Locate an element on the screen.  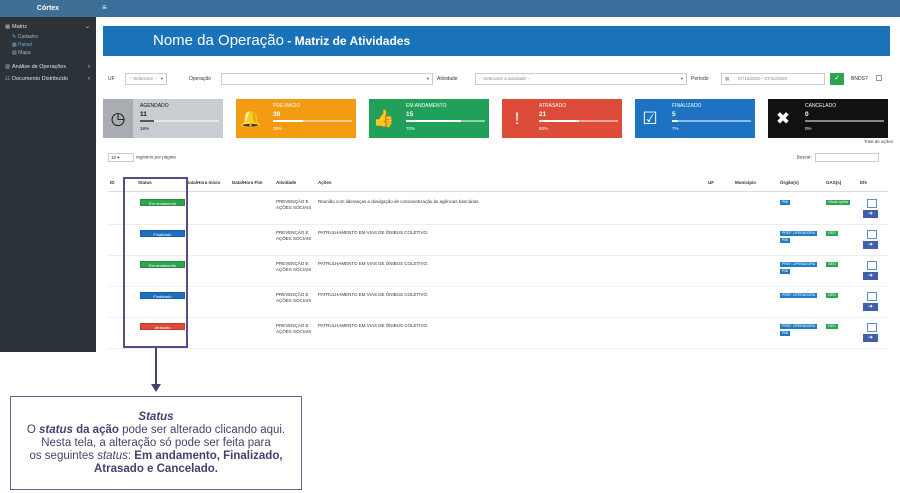
gas-cell: GEO is located at coordinates (832, 326).